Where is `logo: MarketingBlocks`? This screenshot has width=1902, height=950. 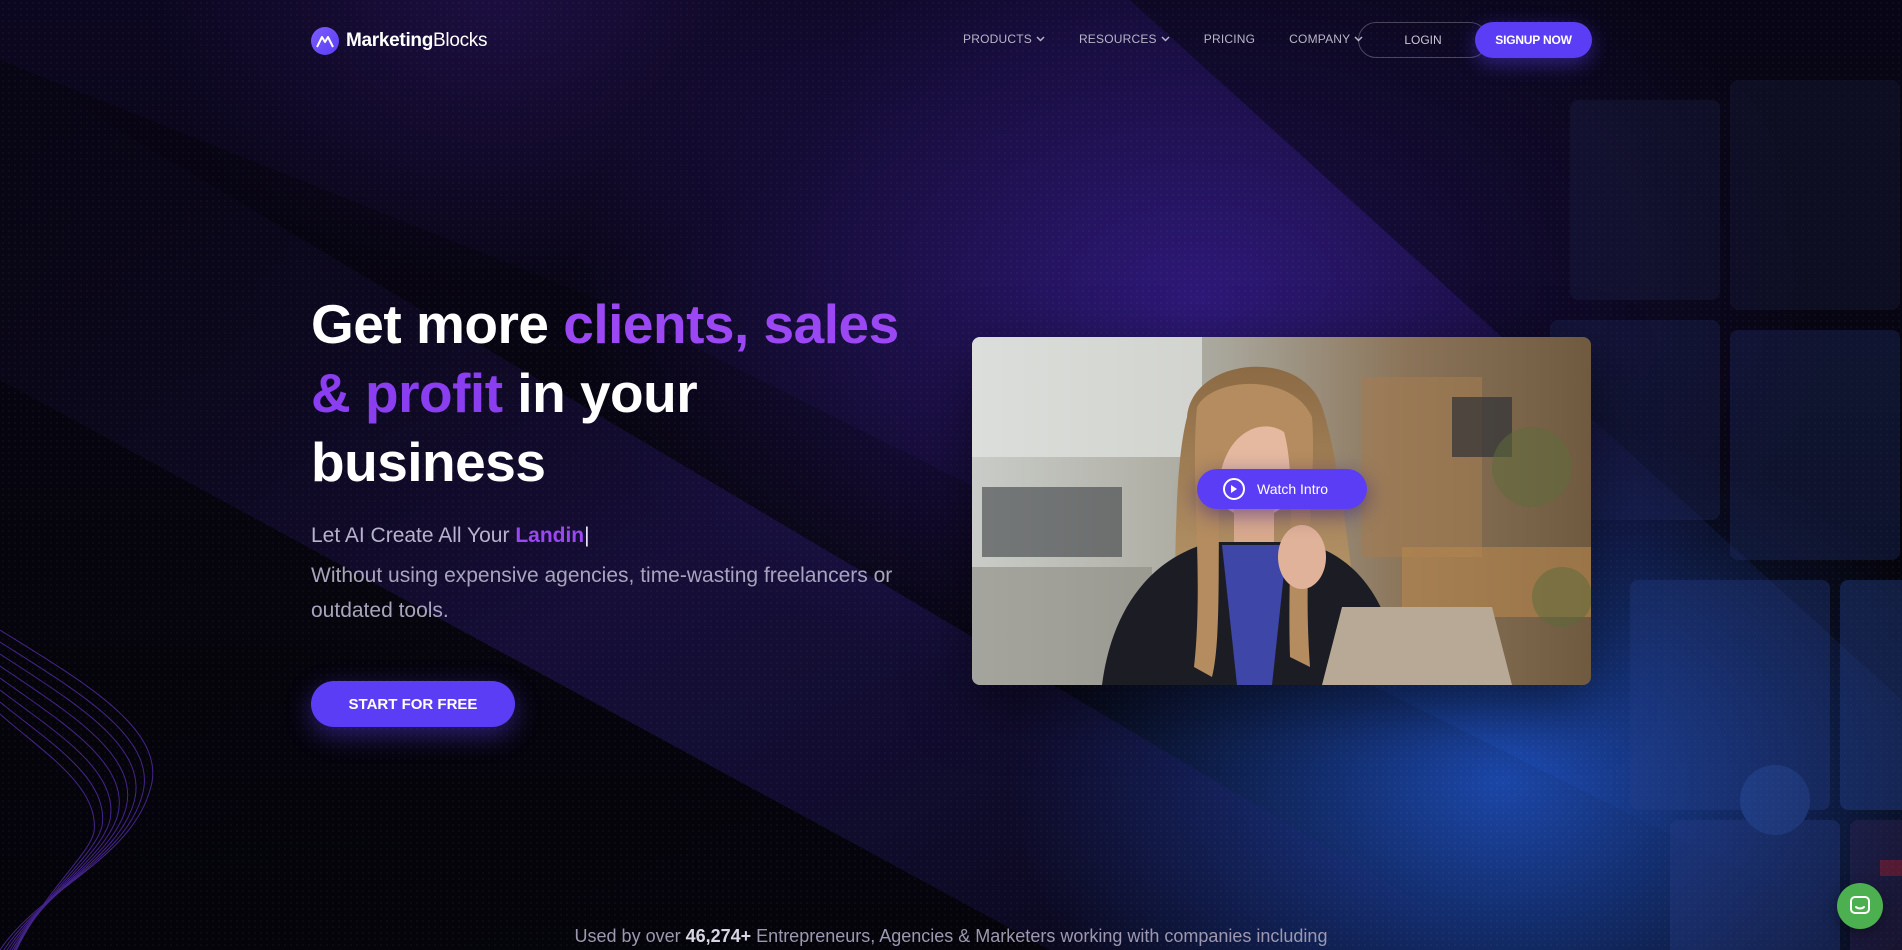
logo: MarketingBlocks is located at coordinates (399, 41).